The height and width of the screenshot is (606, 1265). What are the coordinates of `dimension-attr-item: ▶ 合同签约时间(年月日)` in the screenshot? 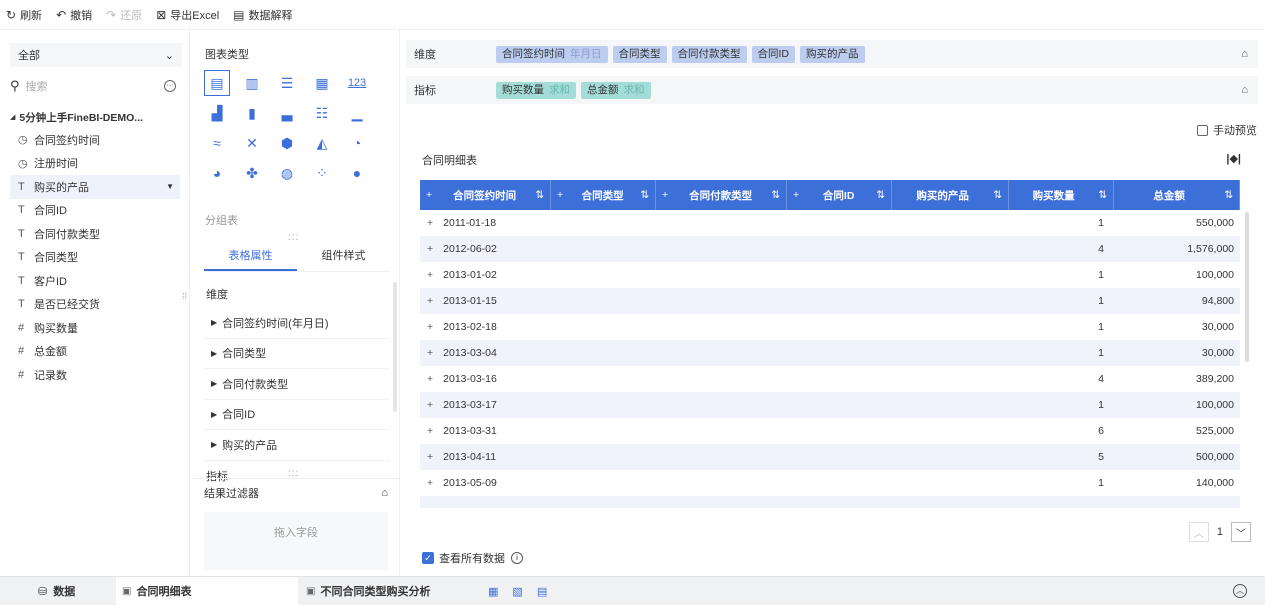 It's located at (297, 323).